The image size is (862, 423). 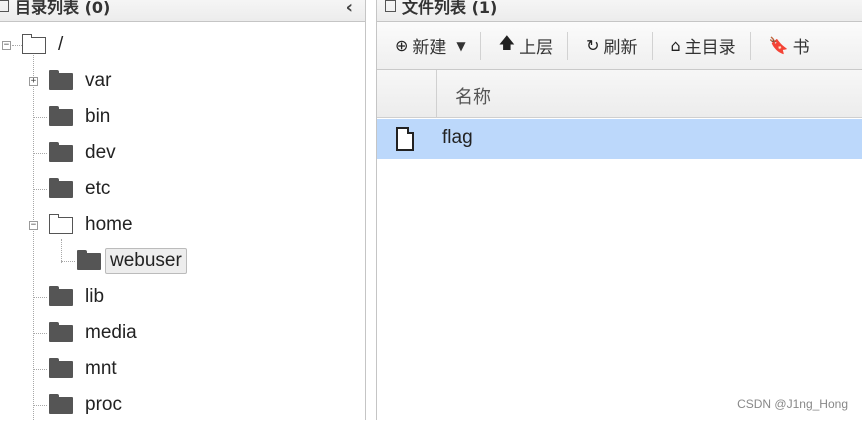 I want to click on tree-item-label: media, so click(x=111, y=332).